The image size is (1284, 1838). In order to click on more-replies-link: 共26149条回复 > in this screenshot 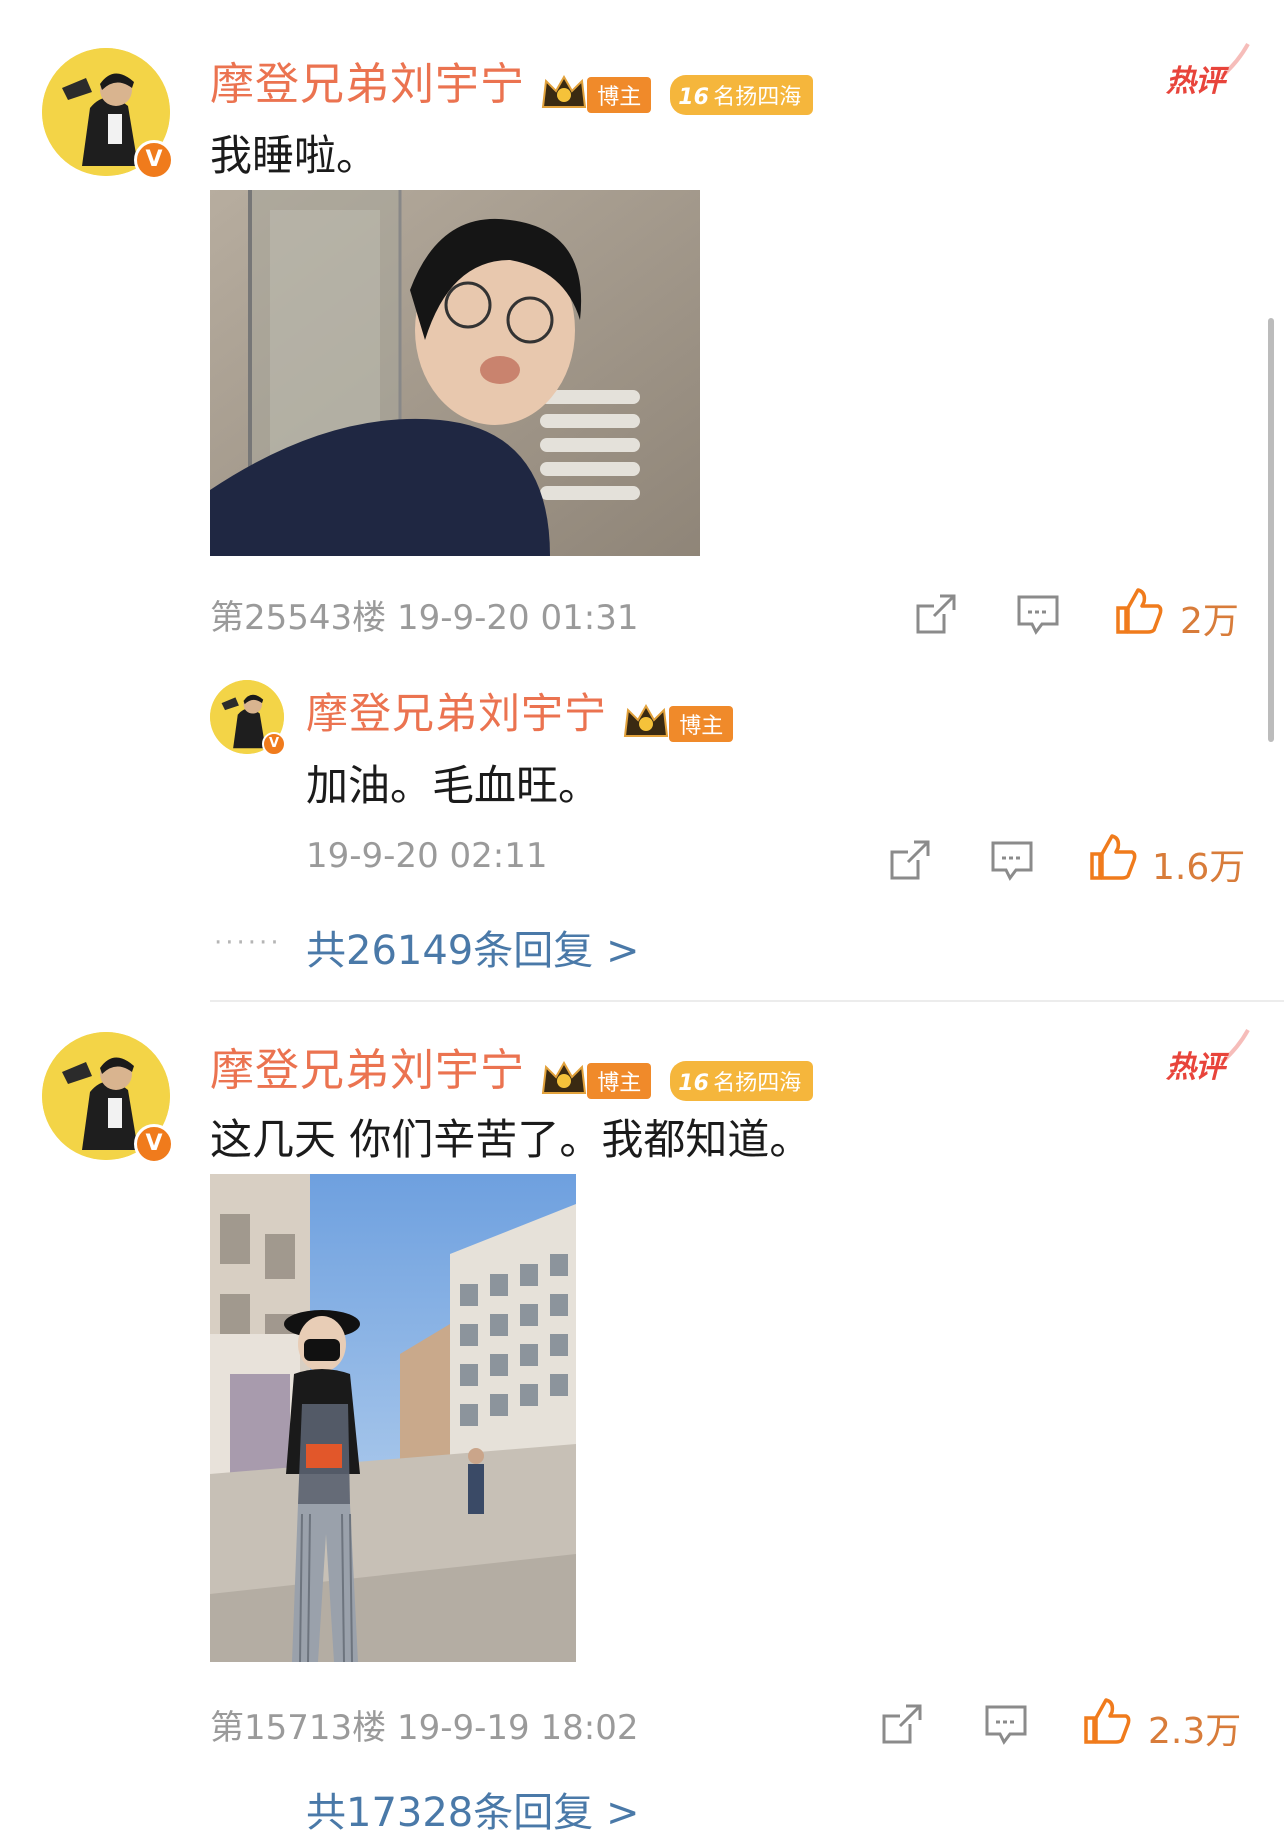, I will do `click(472, 947)`.